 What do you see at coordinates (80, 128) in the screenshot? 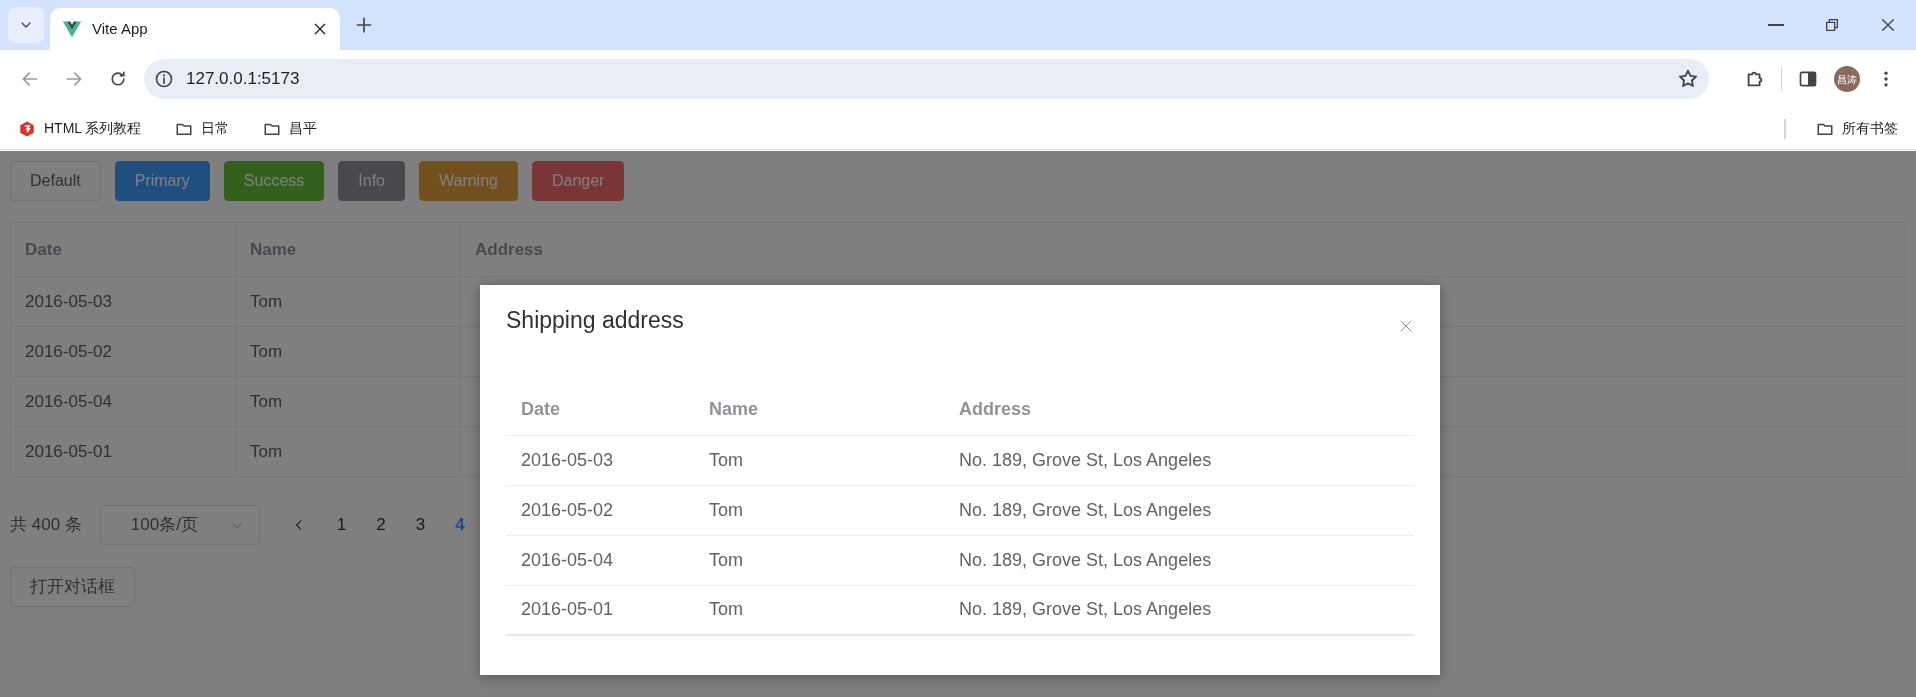
I see `bookmark: HTML 系列教程` at bounding box center [80, 128].